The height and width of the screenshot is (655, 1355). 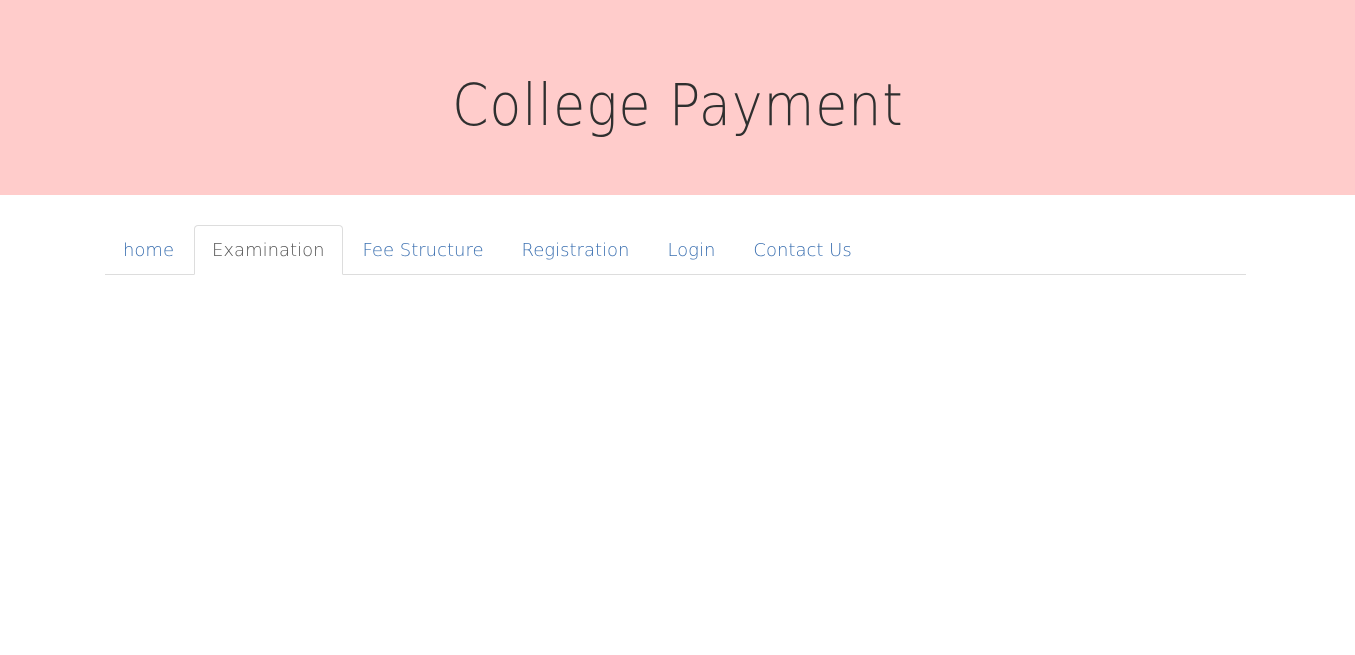 I want to click on tab-login: Login, so click(x=691, y=250).